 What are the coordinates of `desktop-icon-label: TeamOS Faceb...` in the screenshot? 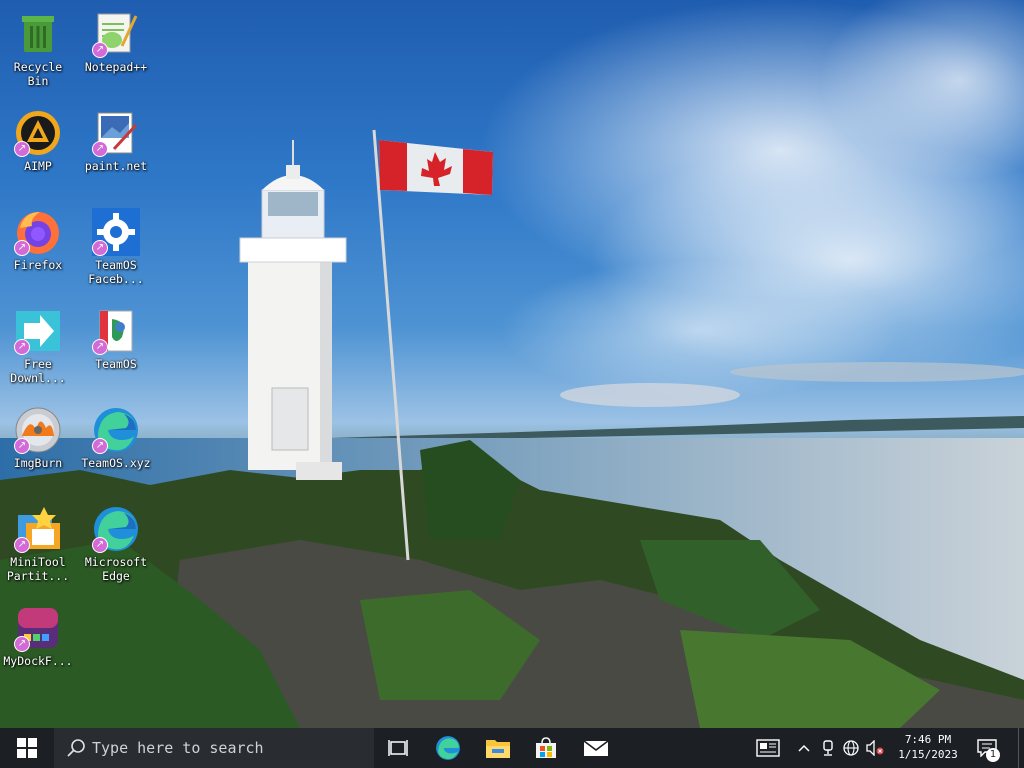 It's located at (116, 272).